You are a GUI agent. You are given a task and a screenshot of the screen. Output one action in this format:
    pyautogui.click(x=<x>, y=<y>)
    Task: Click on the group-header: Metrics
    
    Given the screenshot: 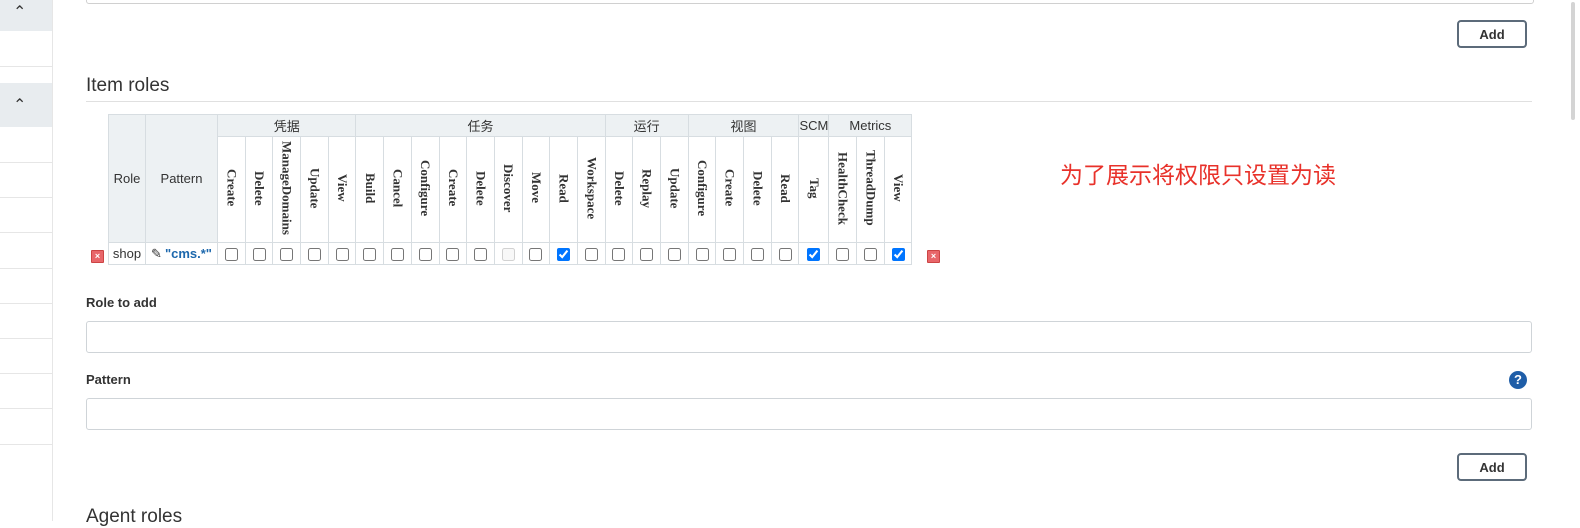 What is the action you would take?
    pyautogui.click(x=870, y=125)
    